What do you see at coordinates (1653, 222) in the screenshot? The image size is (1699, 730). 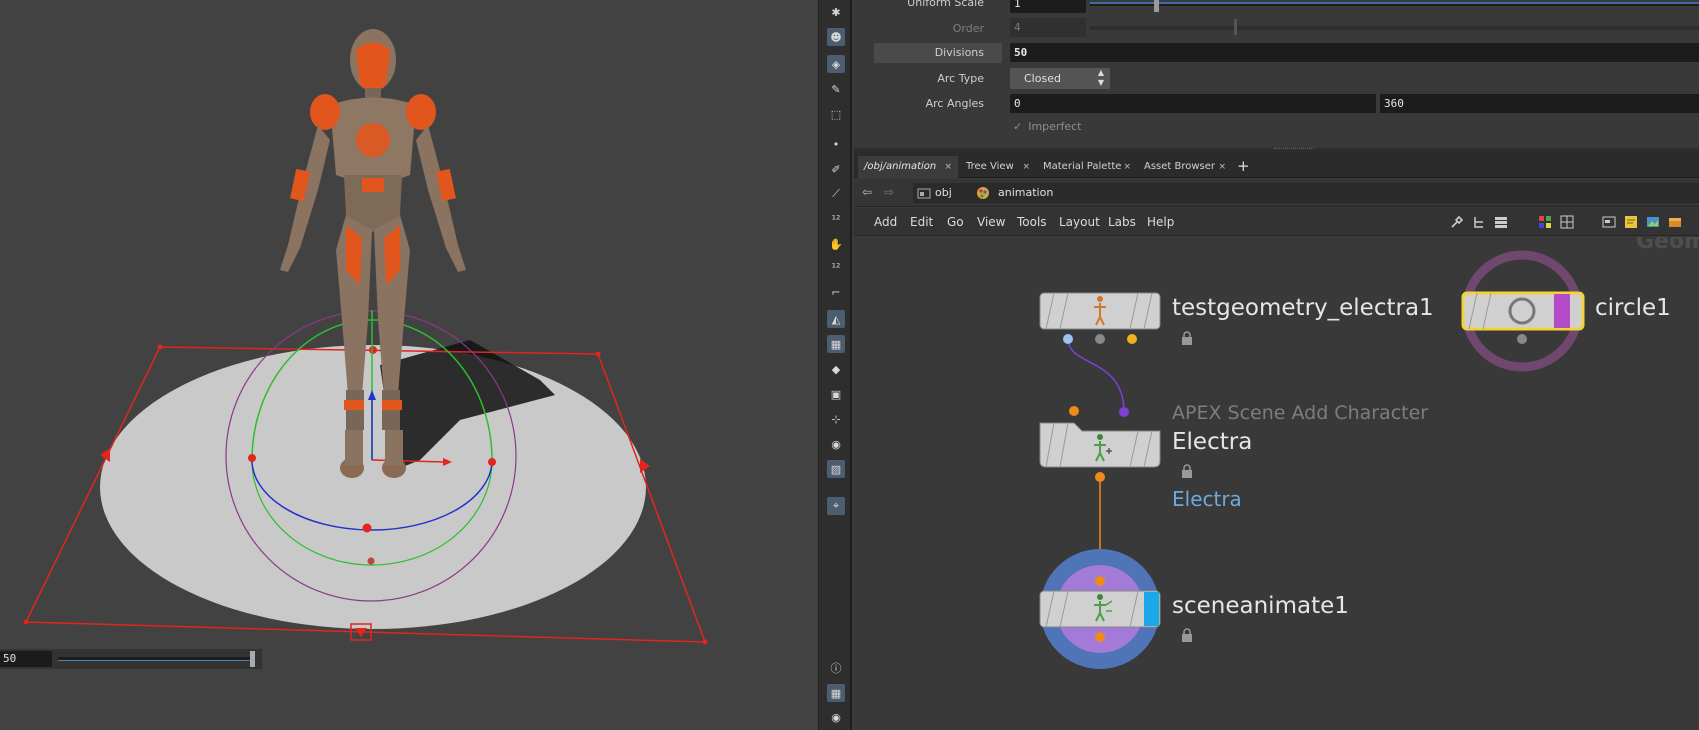 I see `image-icon` at bounding box center [1653, 222].